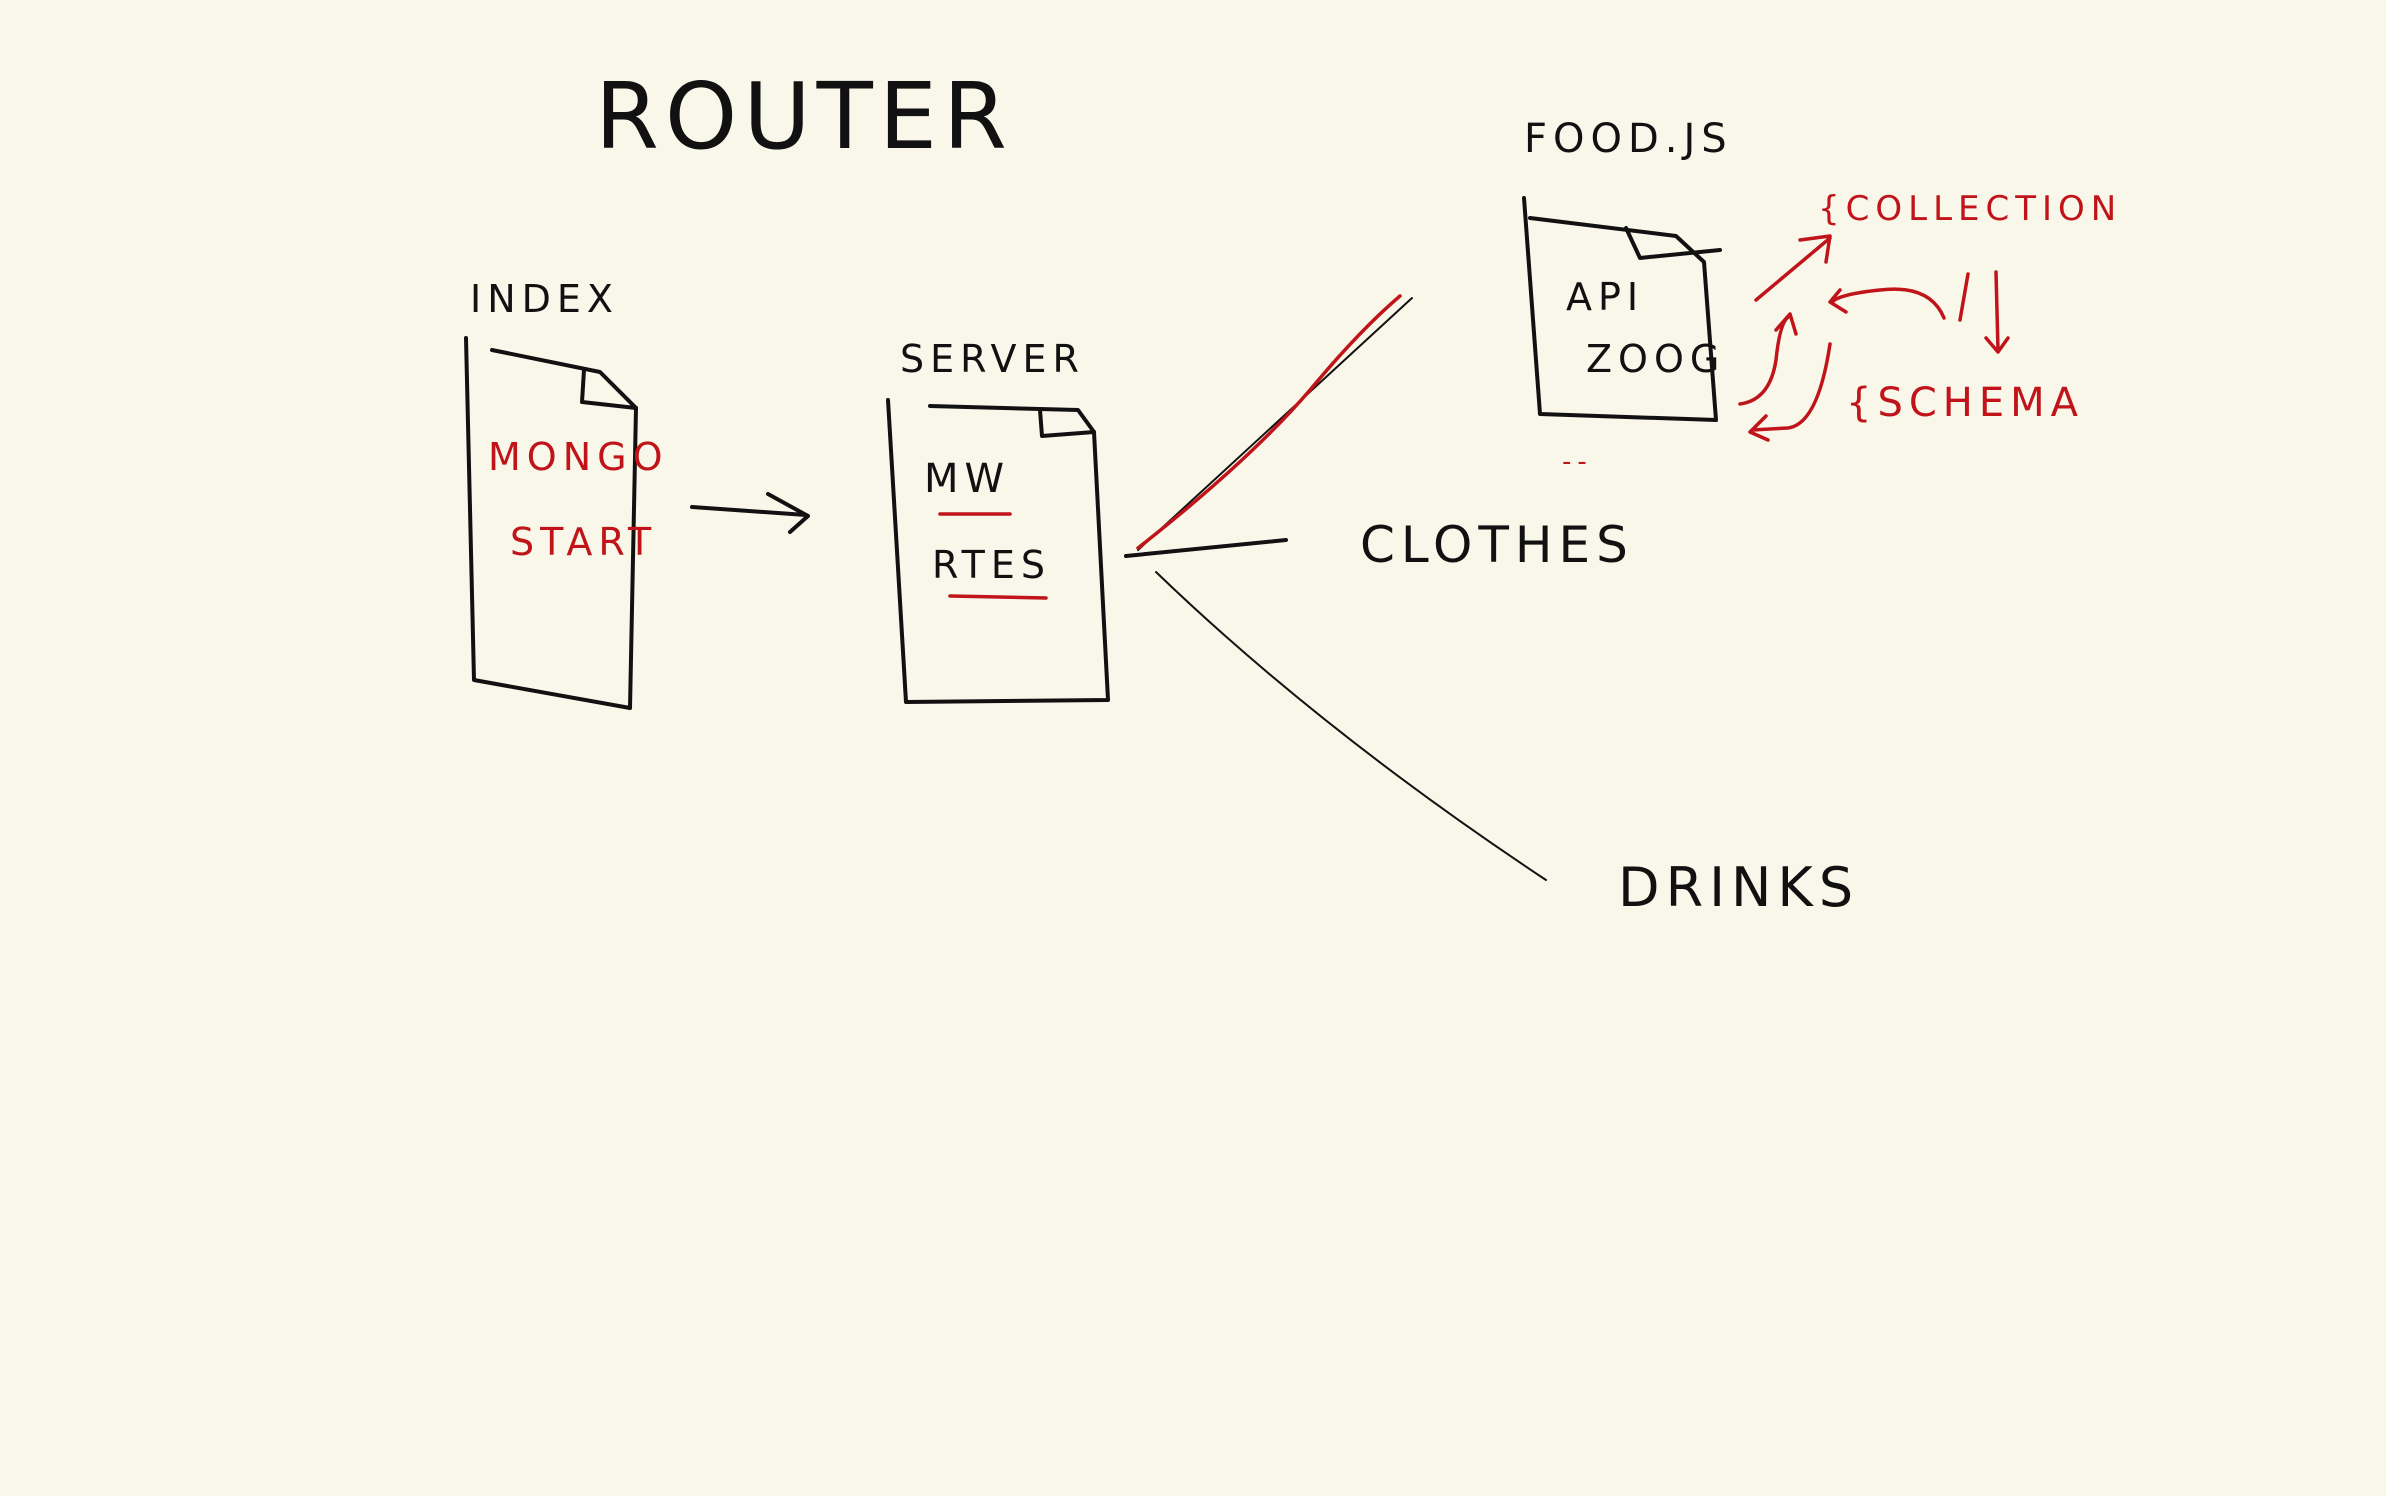 The width and height of the screenshot is (2386, 1496). Describe the element at coordinates (992, 359) in the screenshot. I see `server-file-label: SERVER` at that location.